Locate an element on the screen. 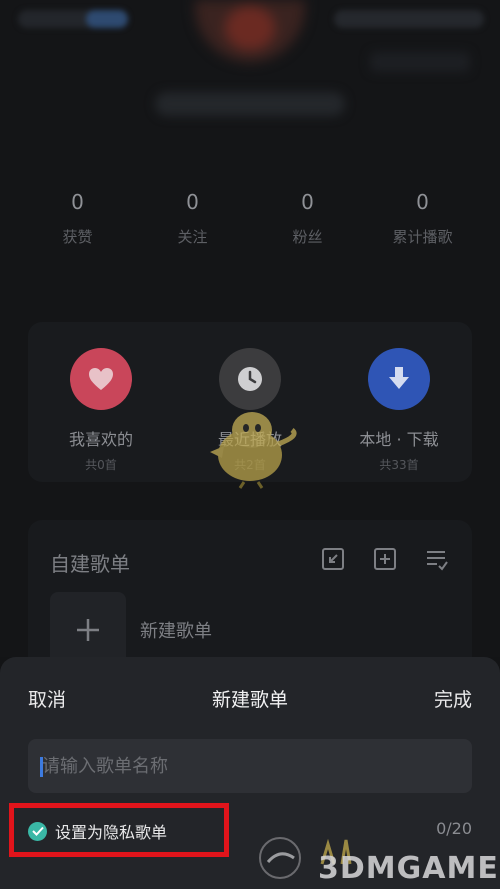 The image size is (500, 889). stat-followers: 0 粉丝 is located at coordinates (307, 218).